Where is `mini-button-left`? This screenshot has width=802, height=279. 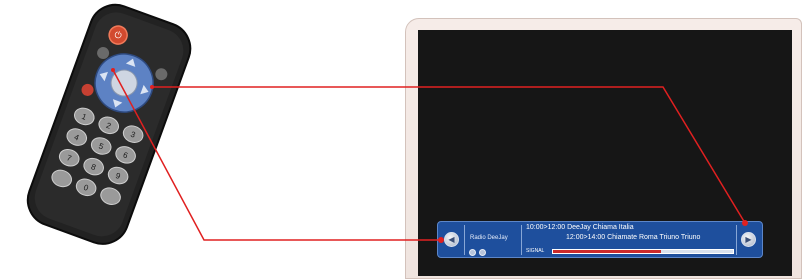
mini-button-left is located at coordinates (472, 252).